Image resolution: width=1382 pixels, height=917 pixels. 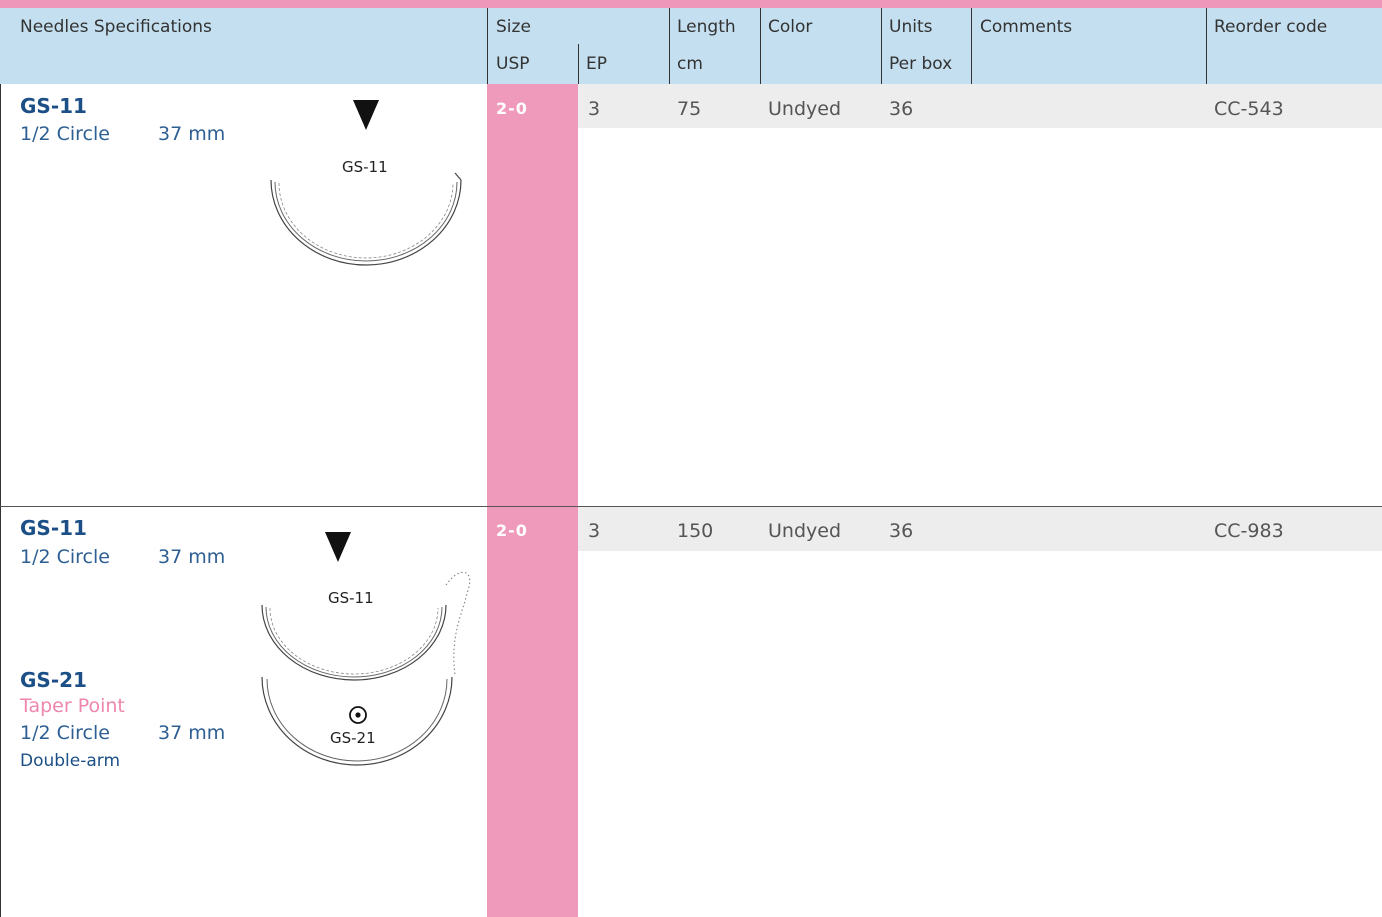 I want to click on header-comments: Comments, so click(x=1026, y=27).